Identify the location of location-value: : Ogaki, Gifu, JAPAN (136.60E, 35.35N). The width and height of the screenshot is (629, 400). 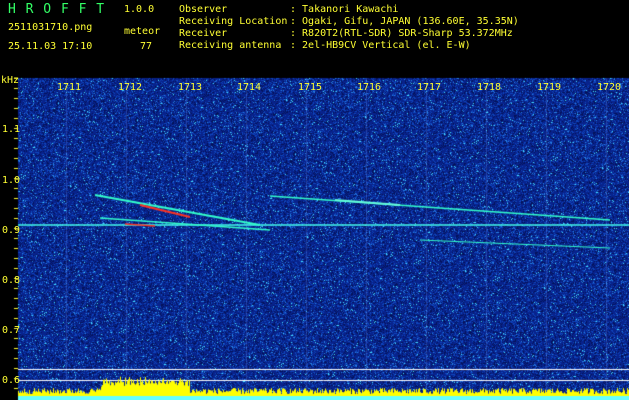
(404, 21).